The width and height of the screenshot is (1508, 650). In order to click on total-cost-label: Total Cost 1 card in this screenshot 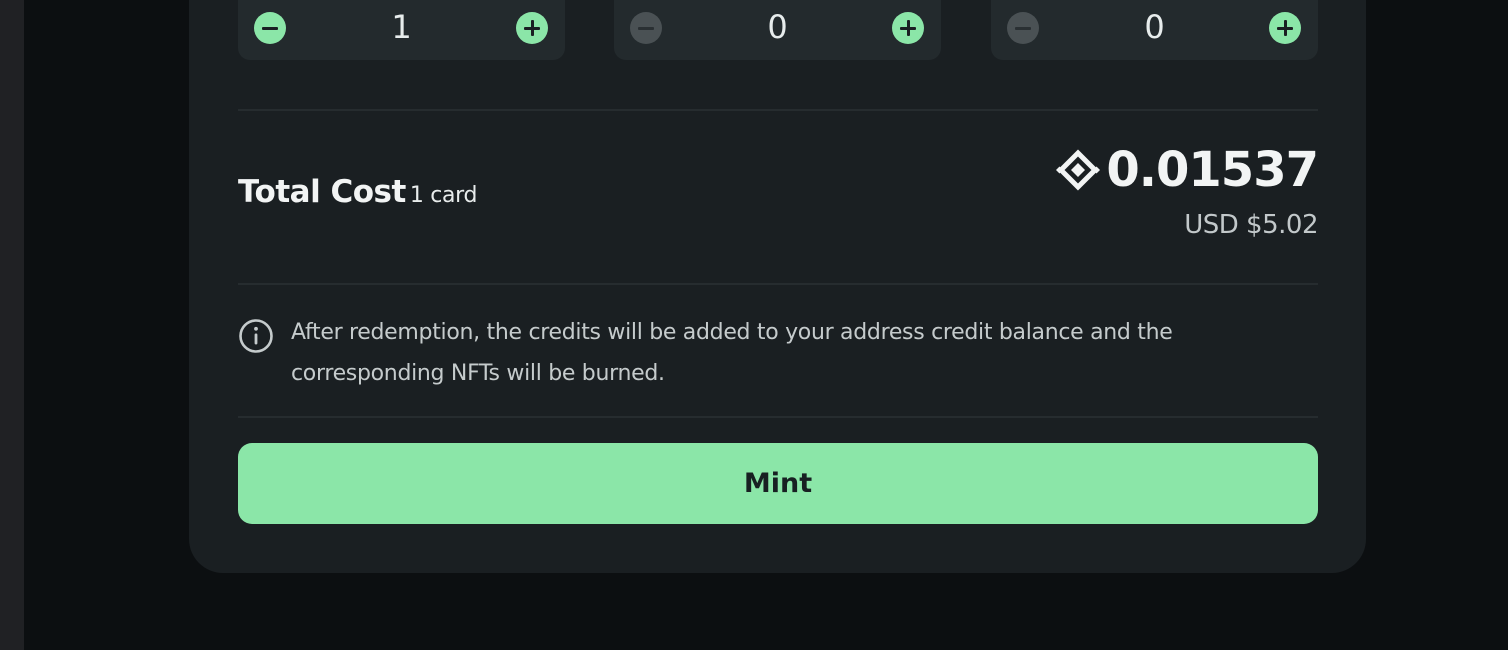, I will do `click(358, 192)`.